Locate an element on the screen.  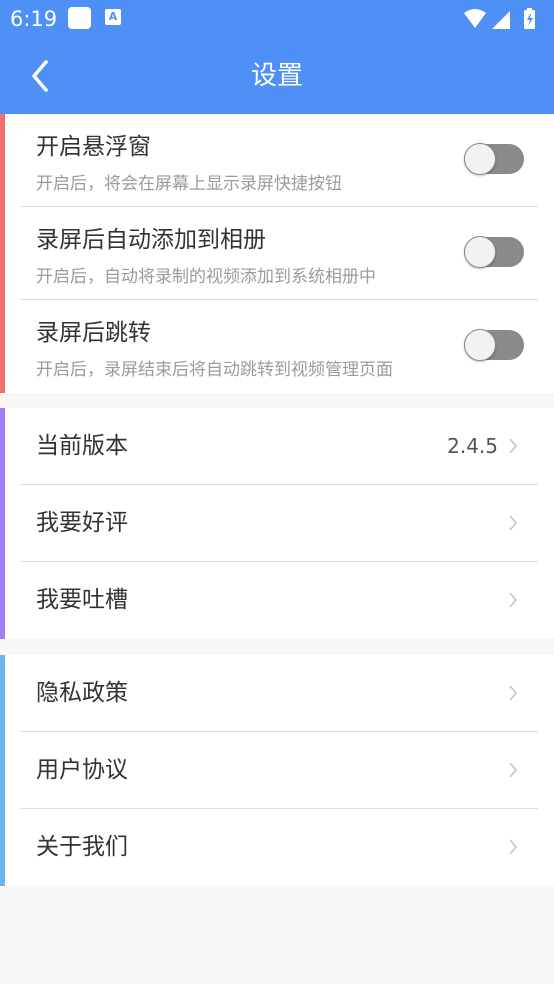
jump-after-record-switch is located at coordinates (494, 345).